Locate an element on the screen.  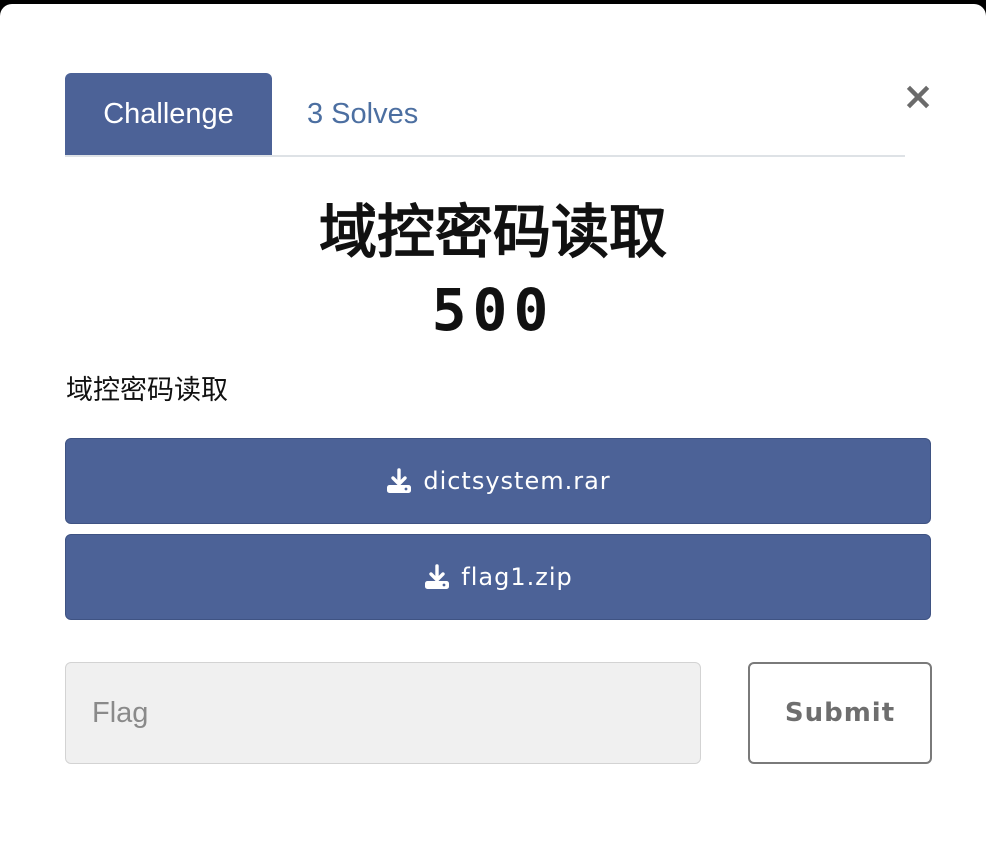
tab-challenge-label: Challenge is located at coordinates (168, 113).